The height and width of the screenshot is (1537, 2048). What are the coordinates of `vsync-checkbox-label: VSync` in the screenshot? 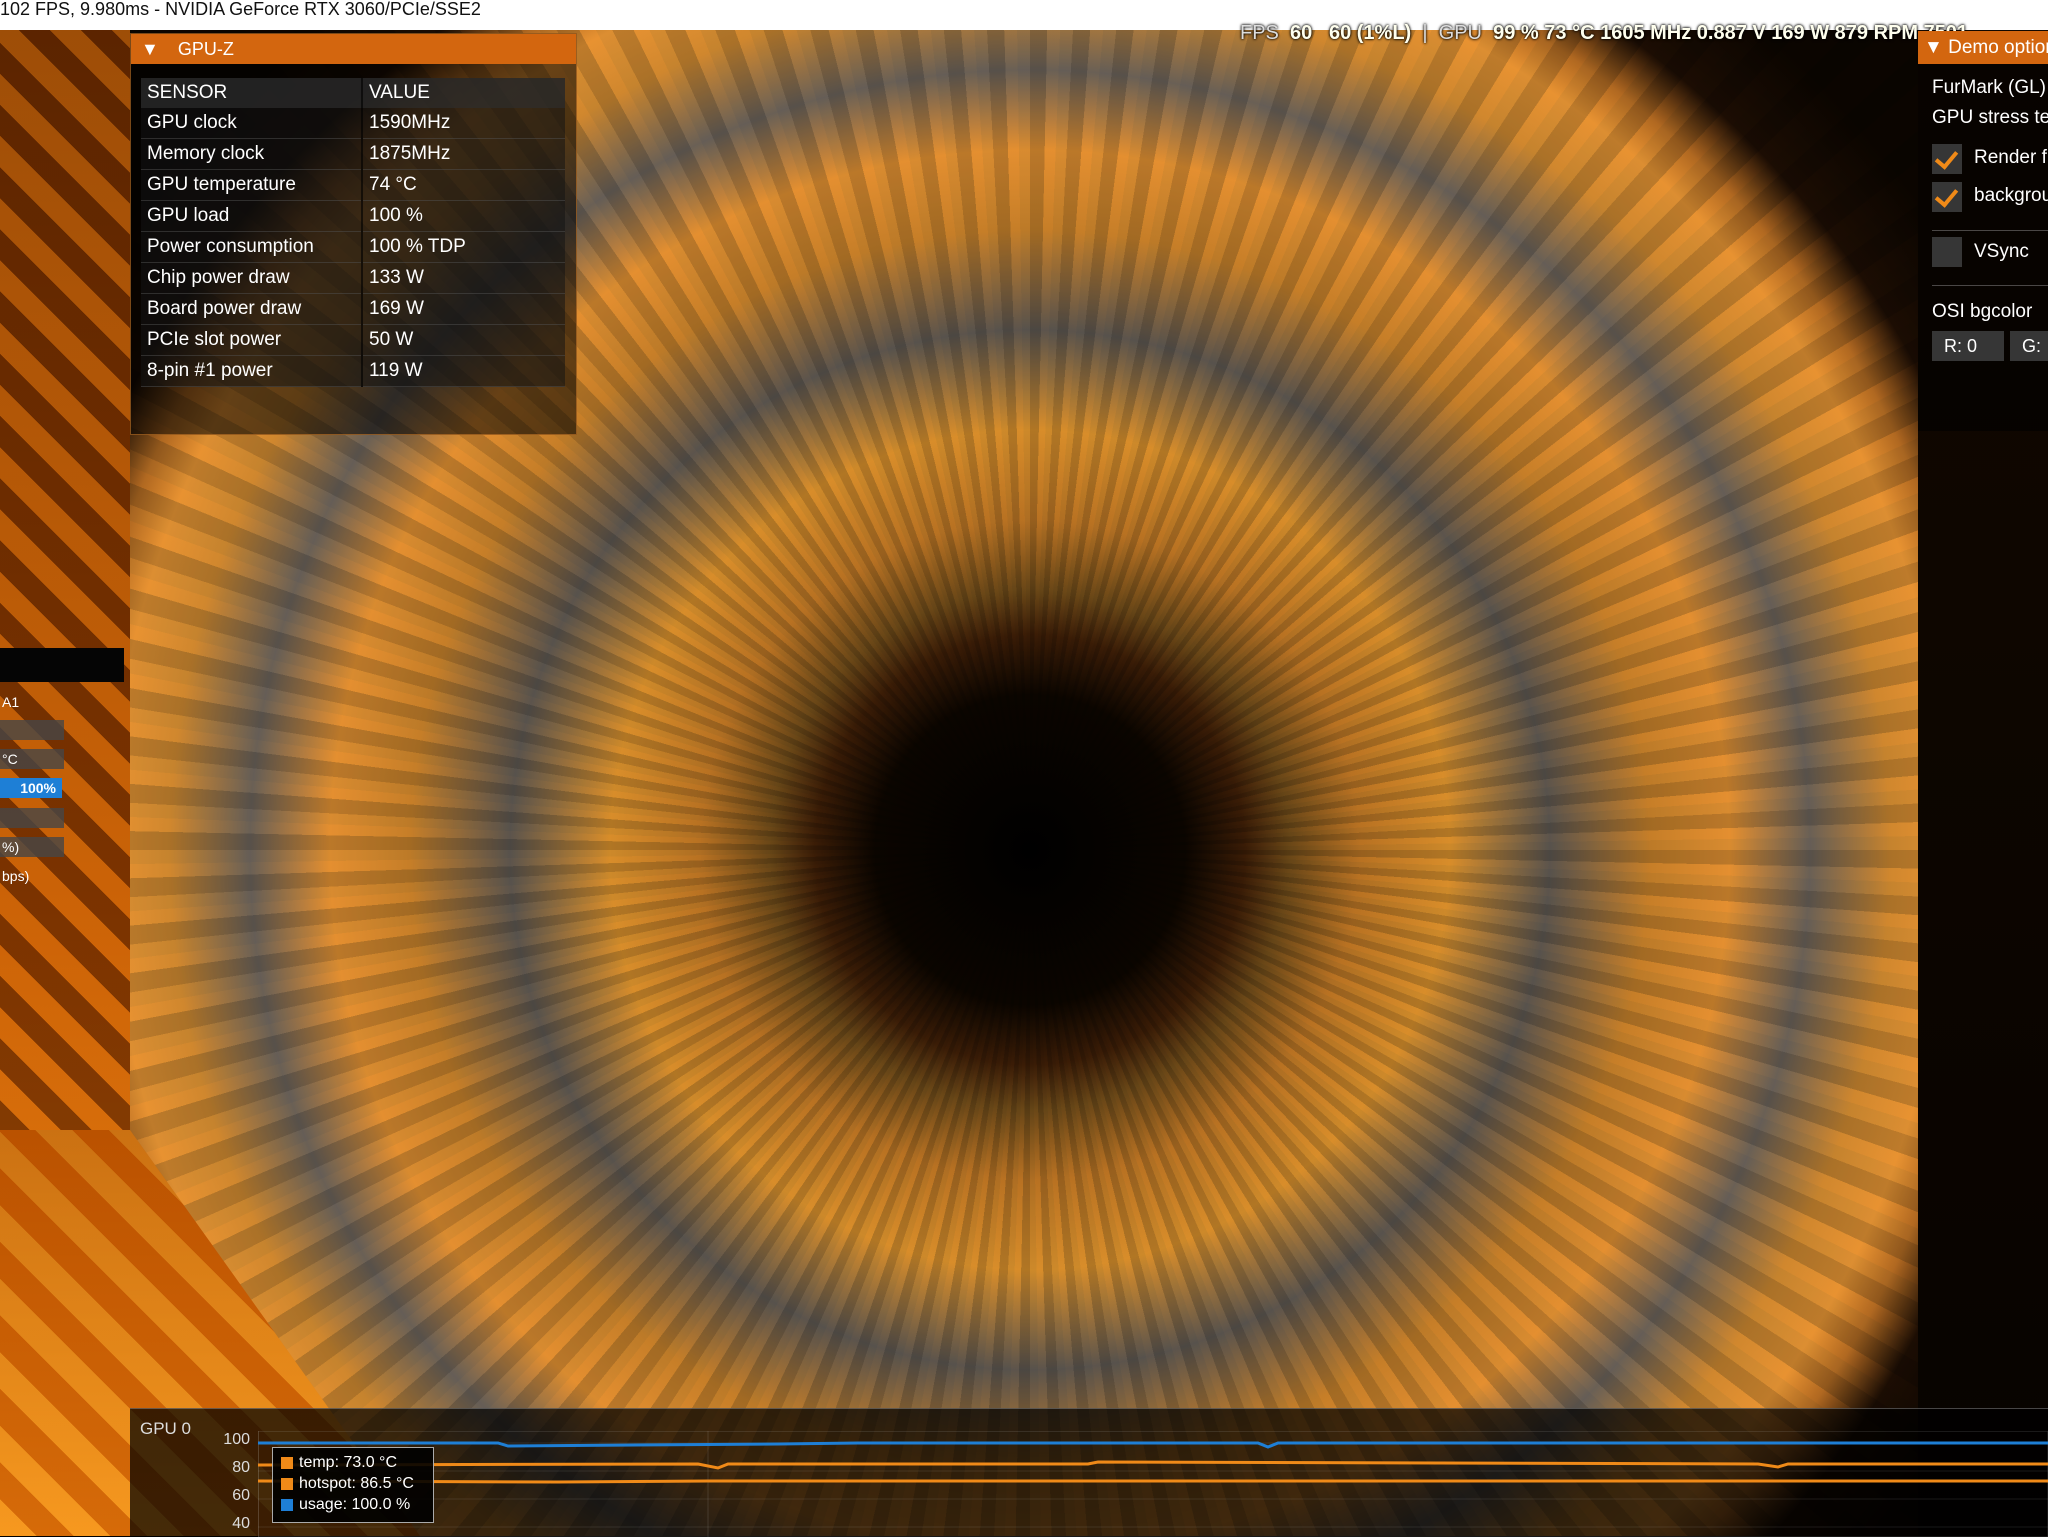 It's located at (2001, 251).